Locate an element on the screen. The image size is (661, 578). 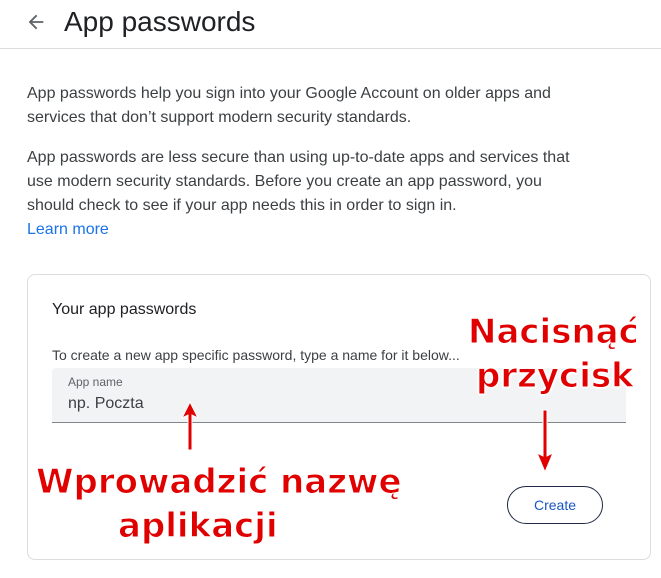
card-title: Your app passwords is located at coordinates (124, 309).